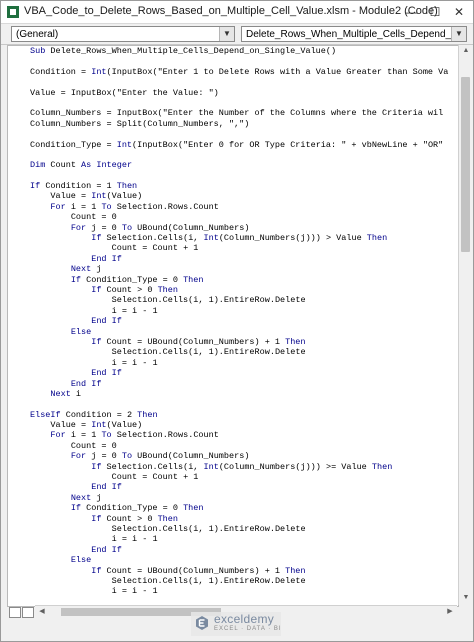 This screenshot has width=474, height=642. I want to click on procedure-view-button, so click(15, 612).